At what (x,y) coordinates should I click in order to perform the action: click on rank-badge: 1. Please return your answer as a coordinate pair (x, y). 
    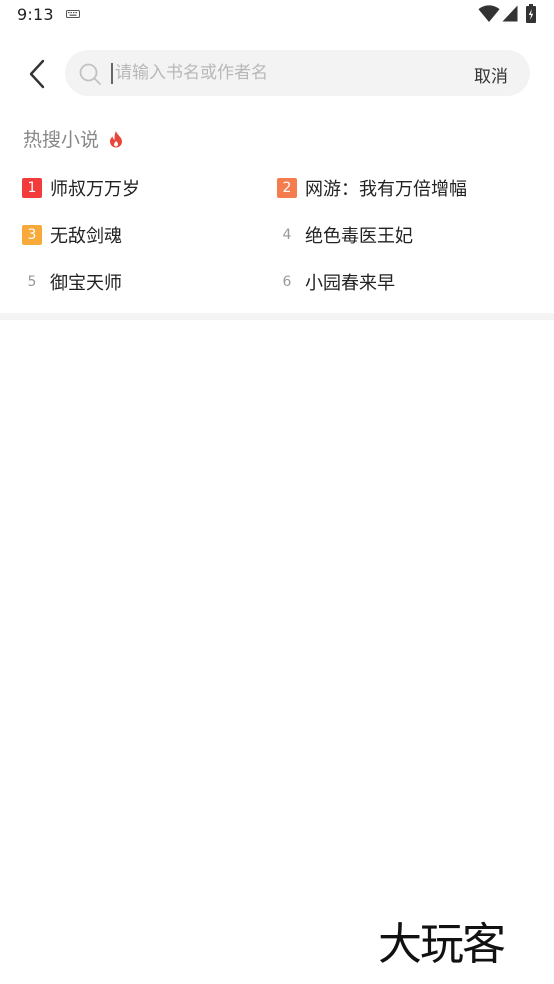
    Looking at the image, I should click on (32, 188).